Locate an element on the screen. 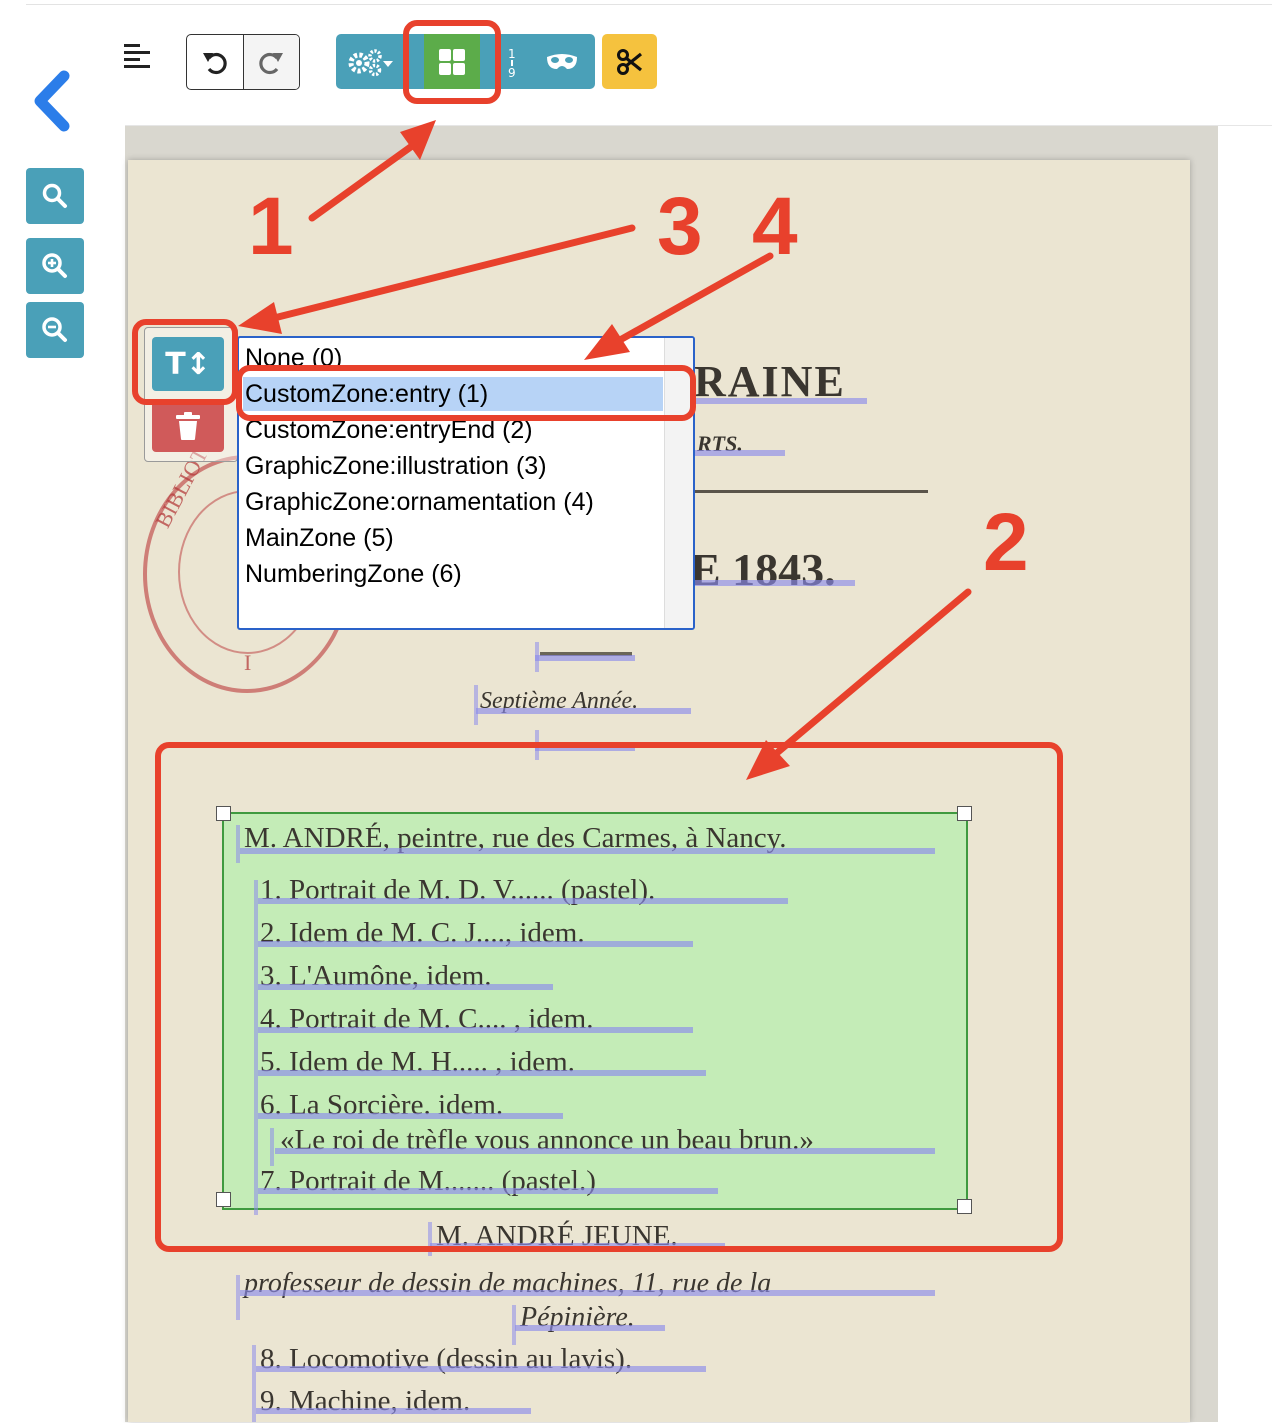 This screenshot has height=1423, width=1272. mask-button is located at coordinates (562, 61).